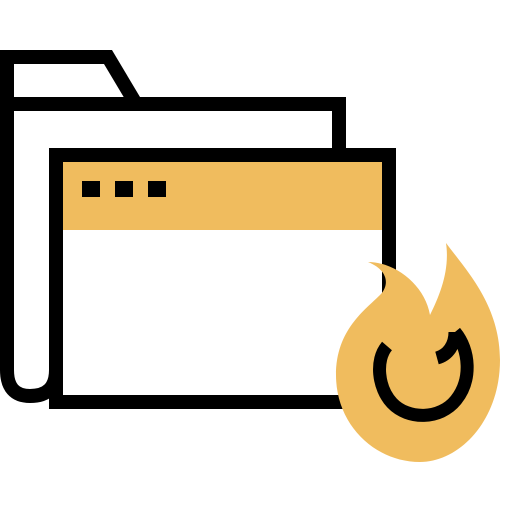 The width and height of the screenshot is (512, 512). Describe the element at coordinates (31, 253) in the screenshot. I see `folder-curl` at that location.